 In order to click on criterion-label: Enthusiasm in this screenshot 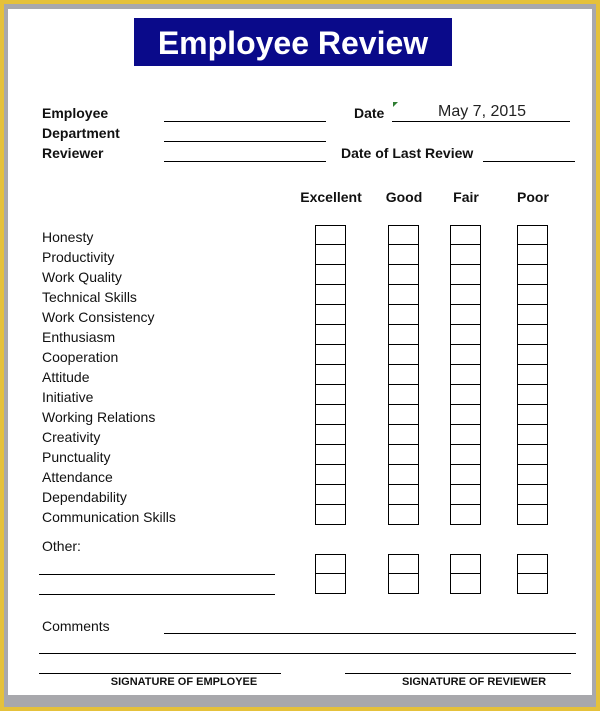, I will do `click(79, 337)`.